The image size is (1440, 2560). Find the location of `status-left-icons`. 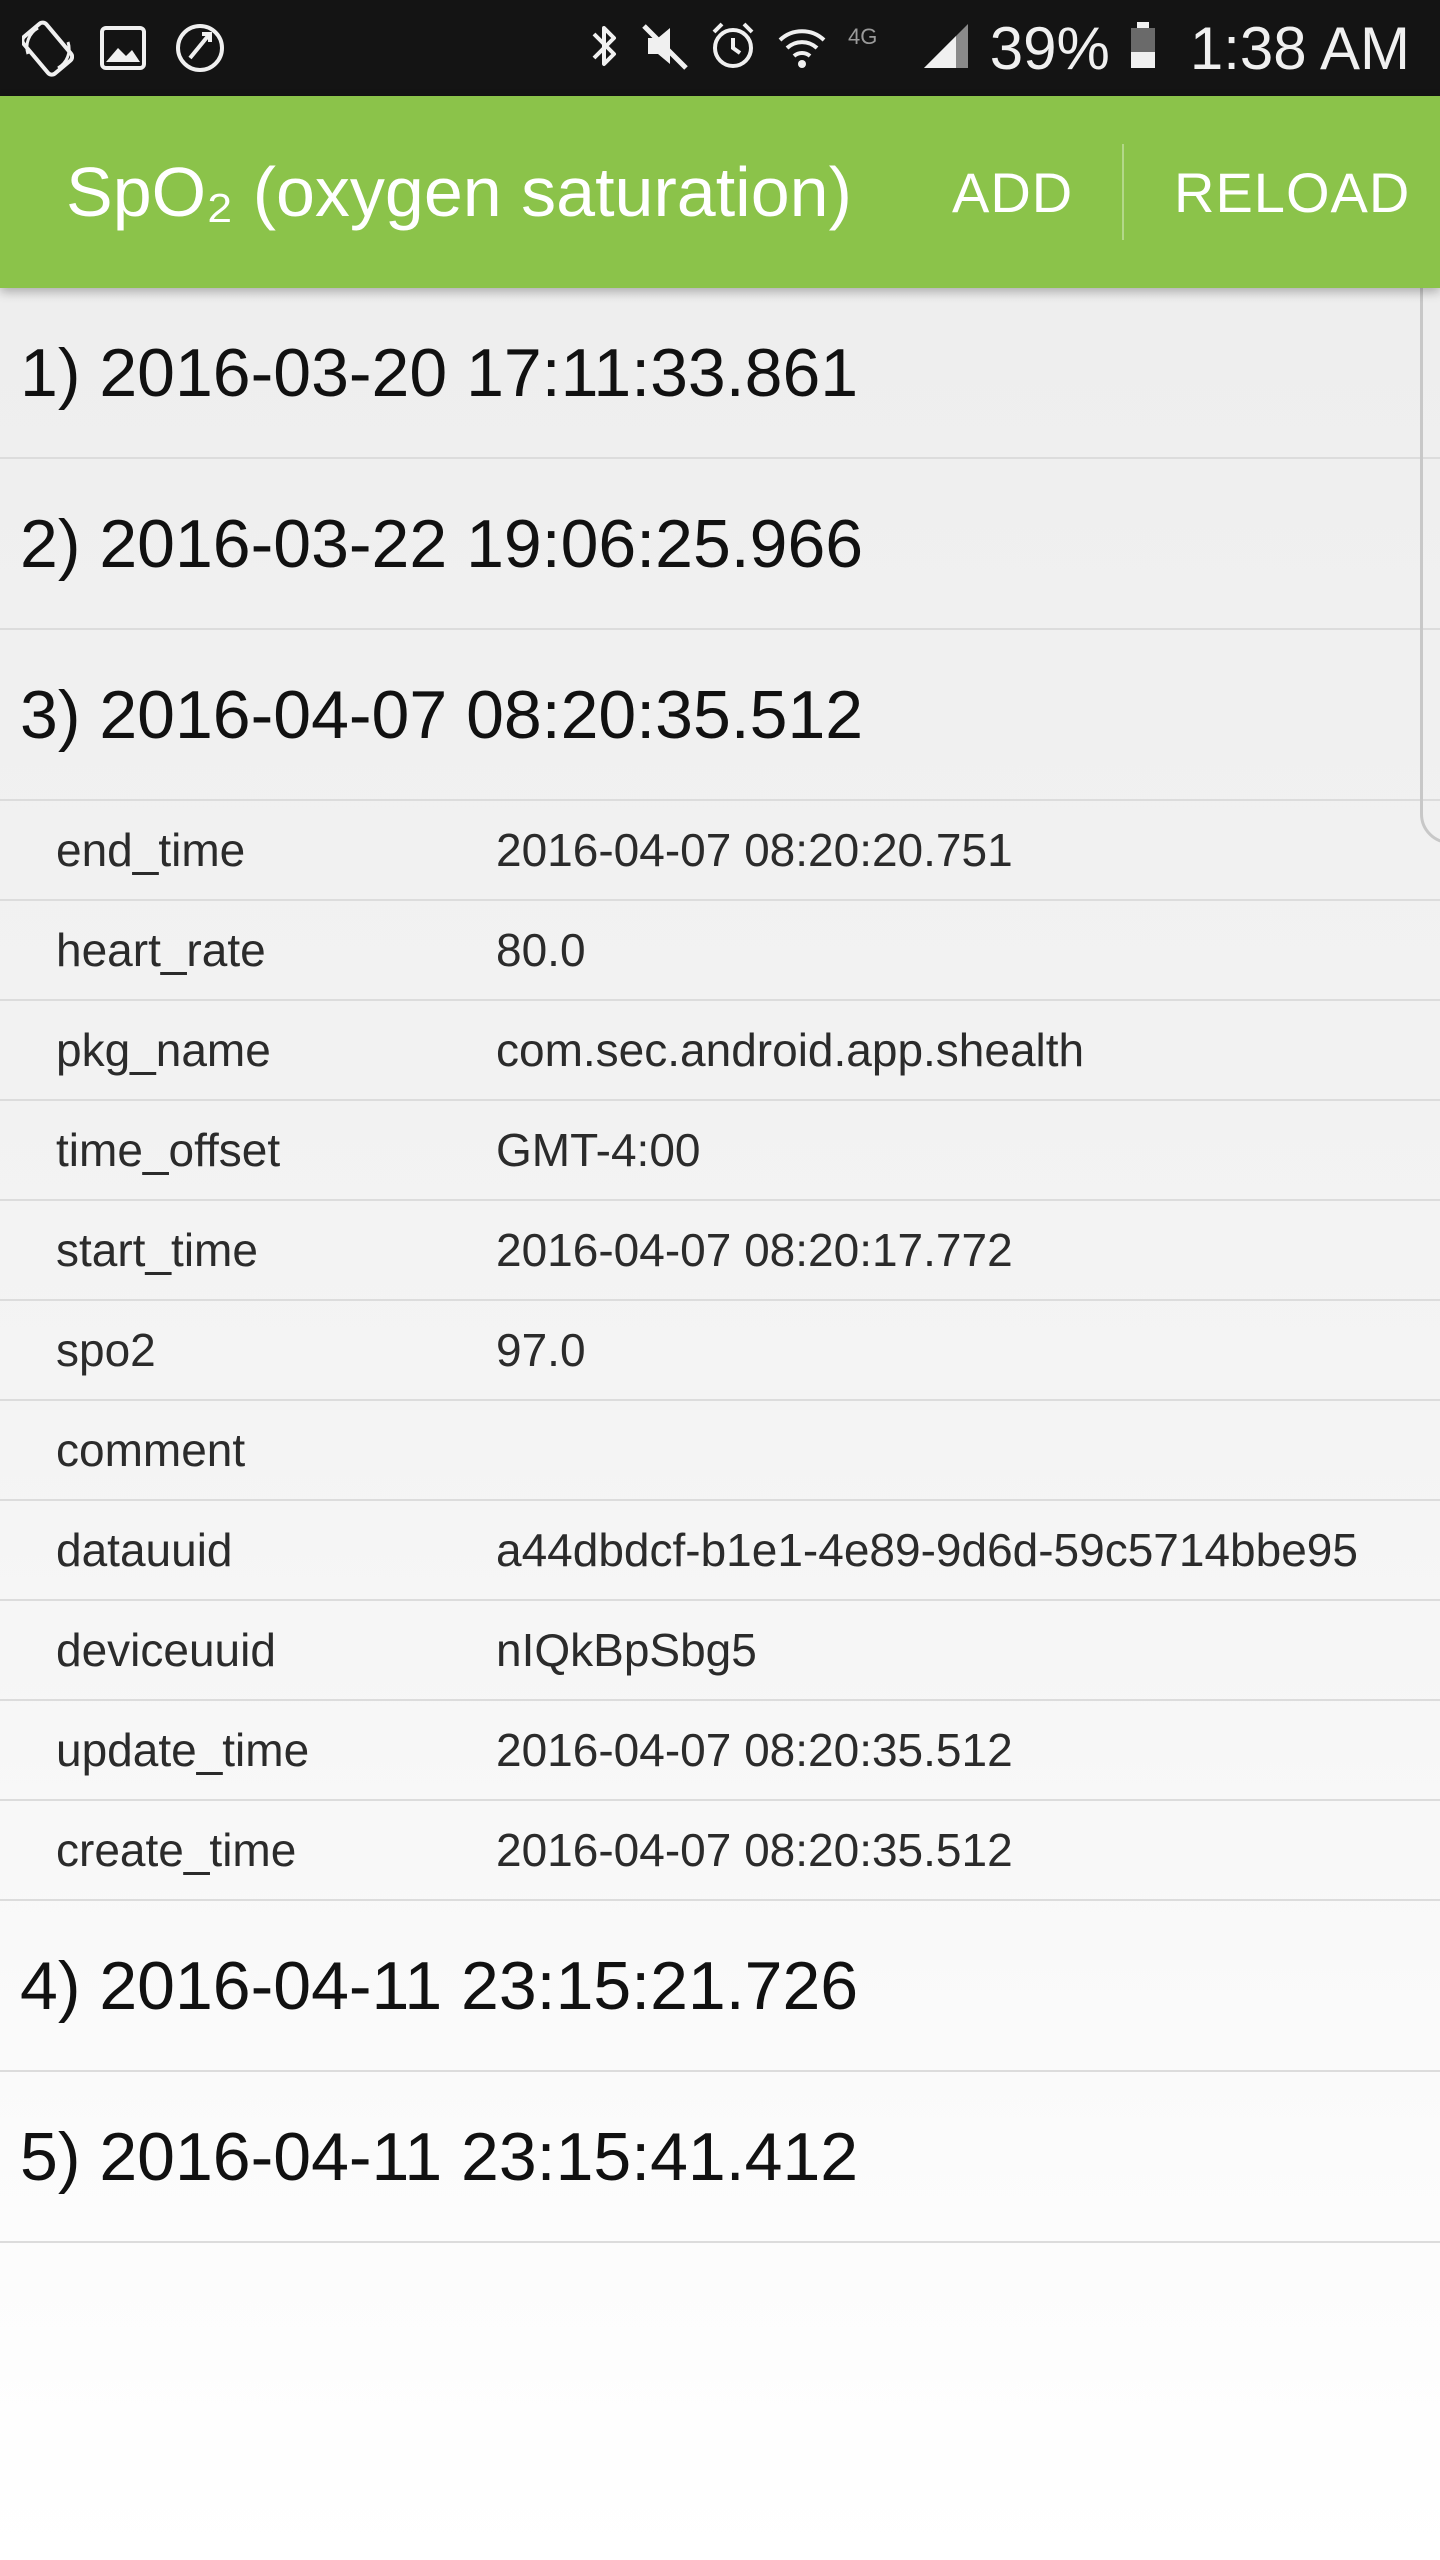

status-left-icons is located at coordinates (124, 50).